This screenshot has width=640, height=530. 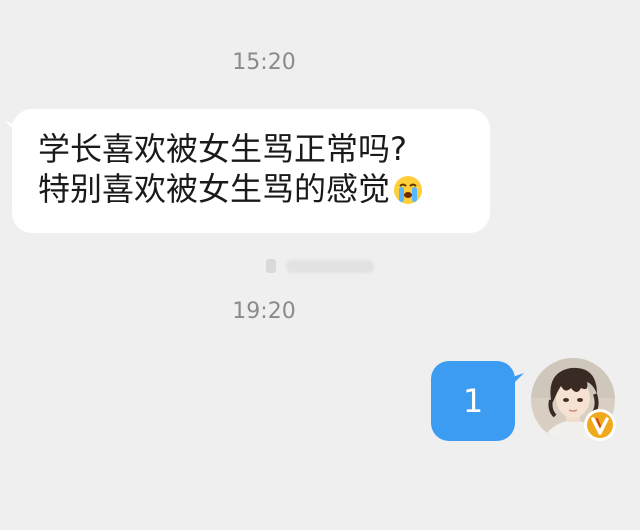 What do you see at coordinates (264, 311) in the screenshot?
I see `timestamp-2: 19:20` at bounding box center [264, 311].